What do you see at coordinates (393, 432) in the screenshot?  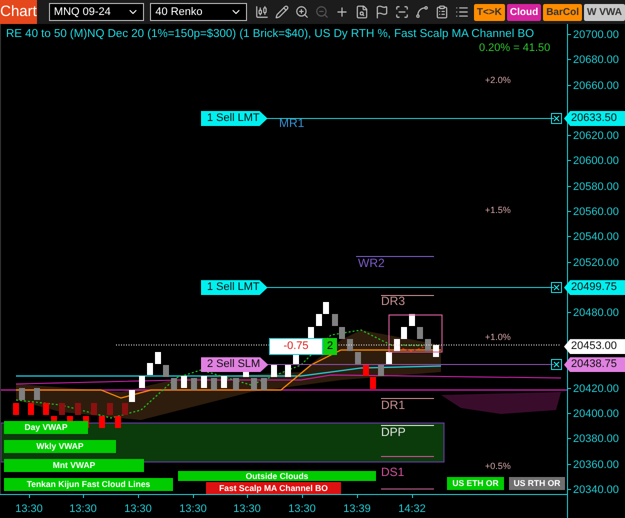 I see `pivot-label: DPP` at bounding box center [393, 432].